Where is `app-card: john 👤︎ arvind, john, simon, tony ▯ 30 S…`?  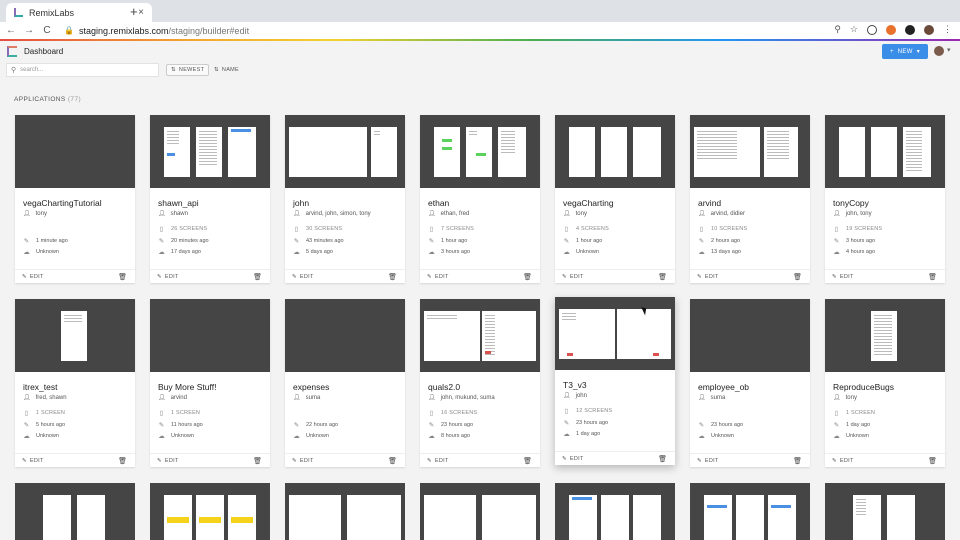 app-card: john 👤︎ arvind, john, simon, tony ▯ 30 S… is located at coordinates (345, 199).